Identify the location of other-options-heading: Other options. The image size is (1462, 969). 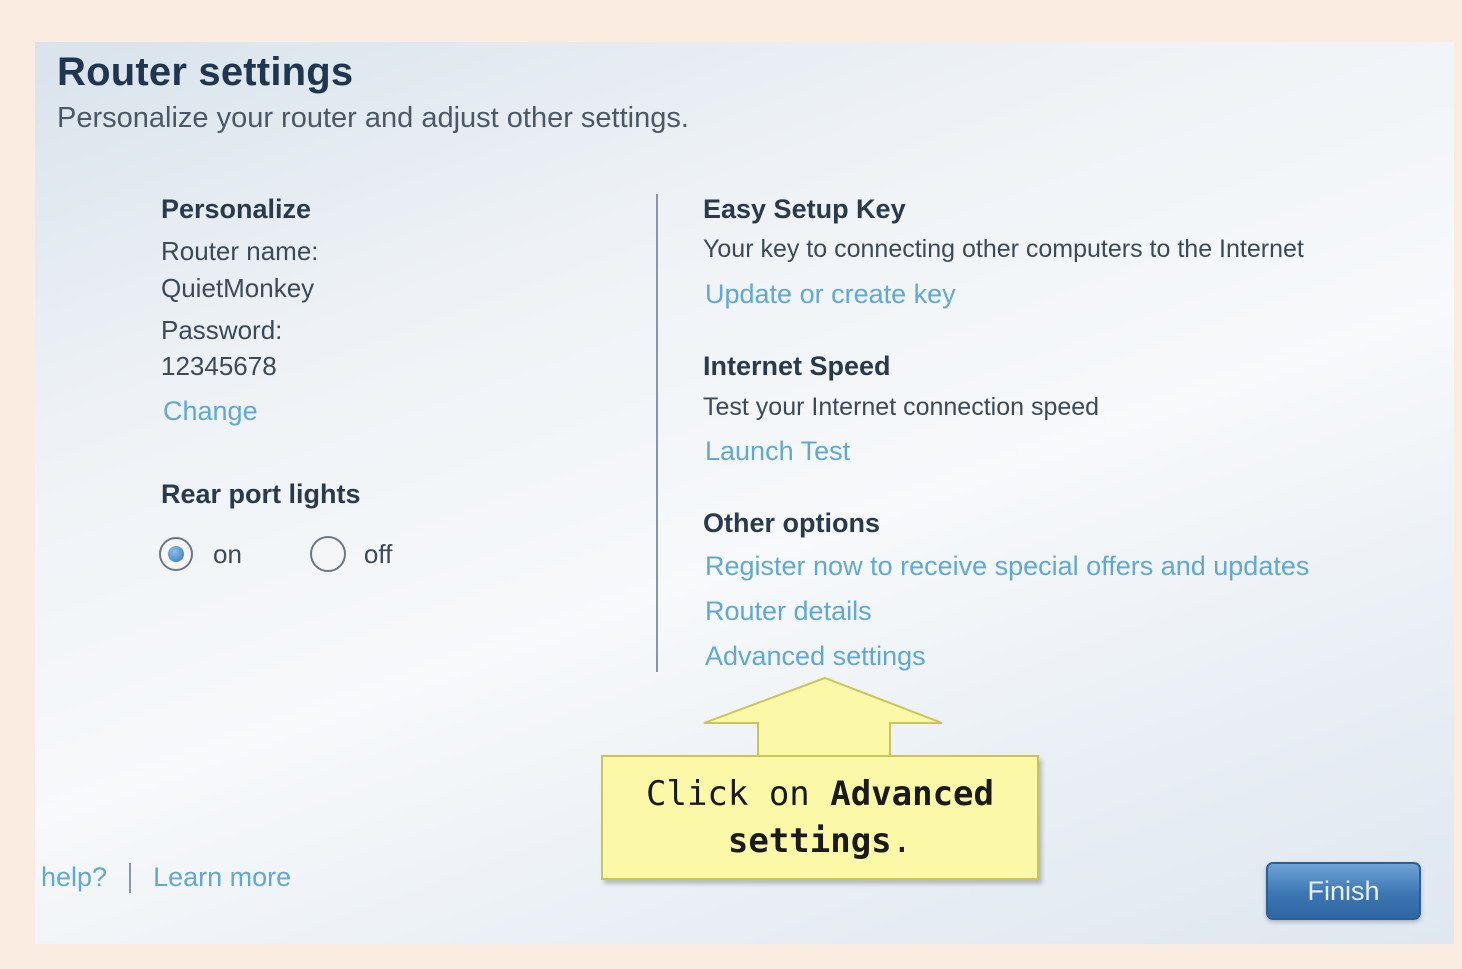
(791, 523).